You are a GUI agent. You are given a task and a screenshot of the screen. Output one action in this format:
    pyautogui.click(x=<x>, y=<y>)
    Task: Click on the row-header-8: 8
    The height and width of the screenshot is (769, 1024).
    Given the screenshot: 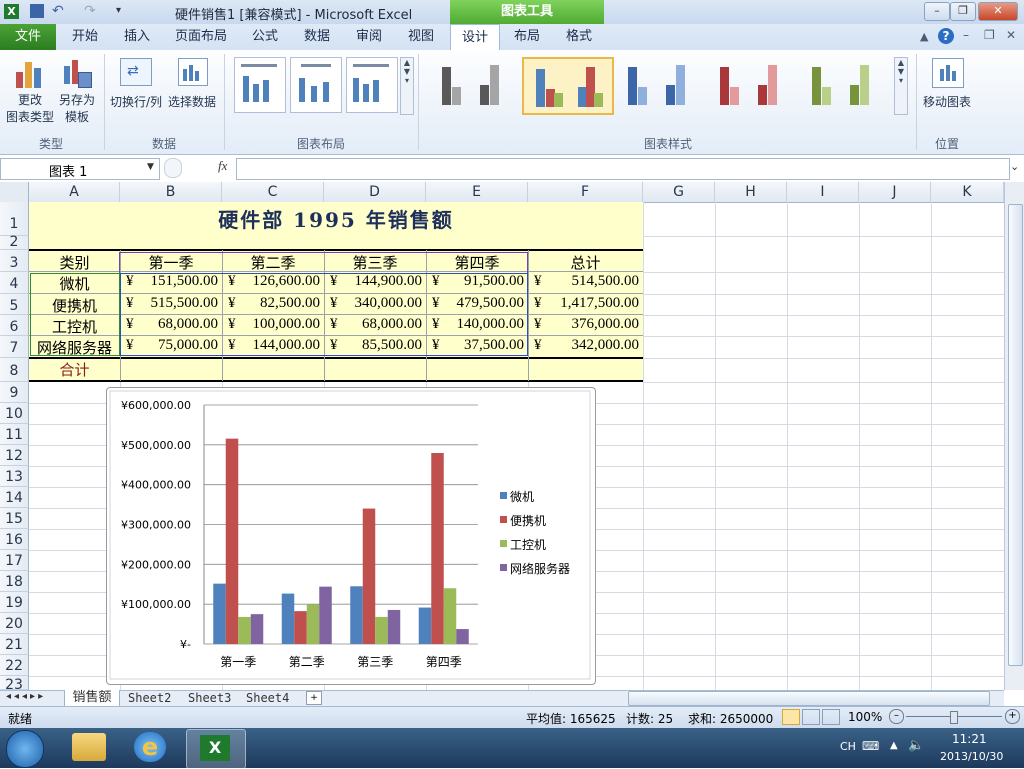 What is the action you would take?
    pyautogui.click(x=14, y=370)
    